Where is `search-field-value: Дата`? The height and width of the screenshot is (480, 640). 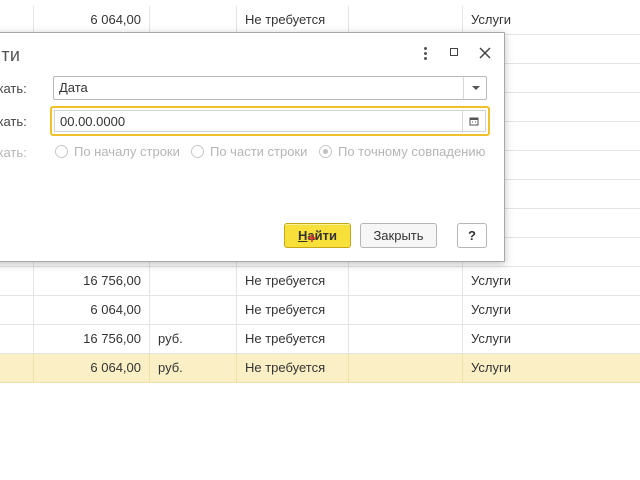 search-field-value: Дата is located at coordinates (73, 87).